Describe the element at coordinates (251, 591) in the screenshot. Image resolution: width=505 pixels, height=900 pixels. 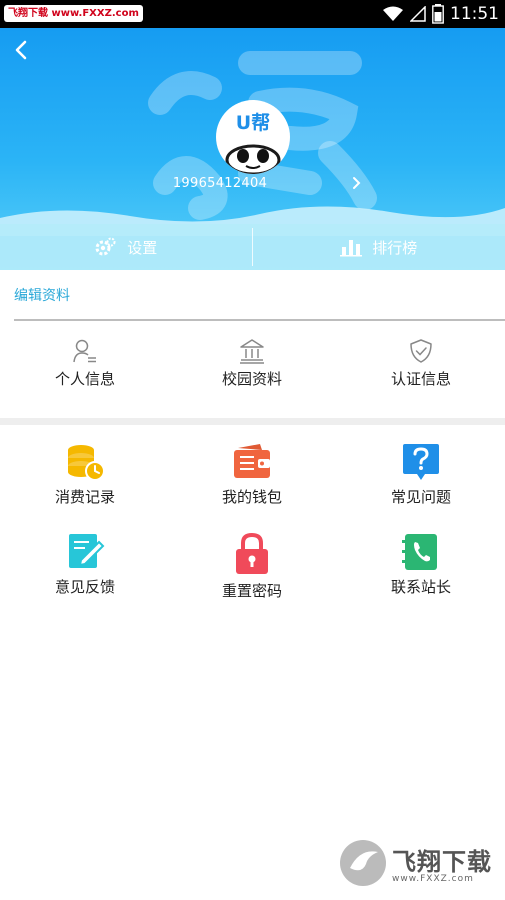
I see `reset-password-label: 重置密码` at that location.